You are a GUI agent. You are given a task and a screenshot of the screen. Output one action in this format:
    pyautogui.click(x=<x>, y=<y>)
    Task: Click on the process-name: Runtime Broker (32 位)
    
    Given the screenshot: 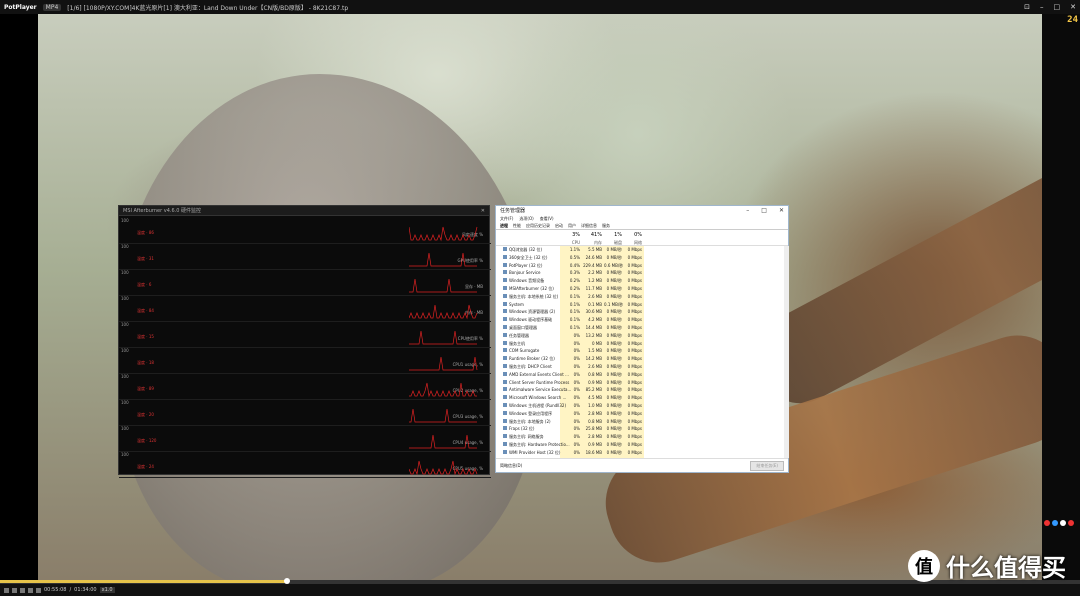 What is the action you would take?
    pyautogui.click(x=532, y=359)
    